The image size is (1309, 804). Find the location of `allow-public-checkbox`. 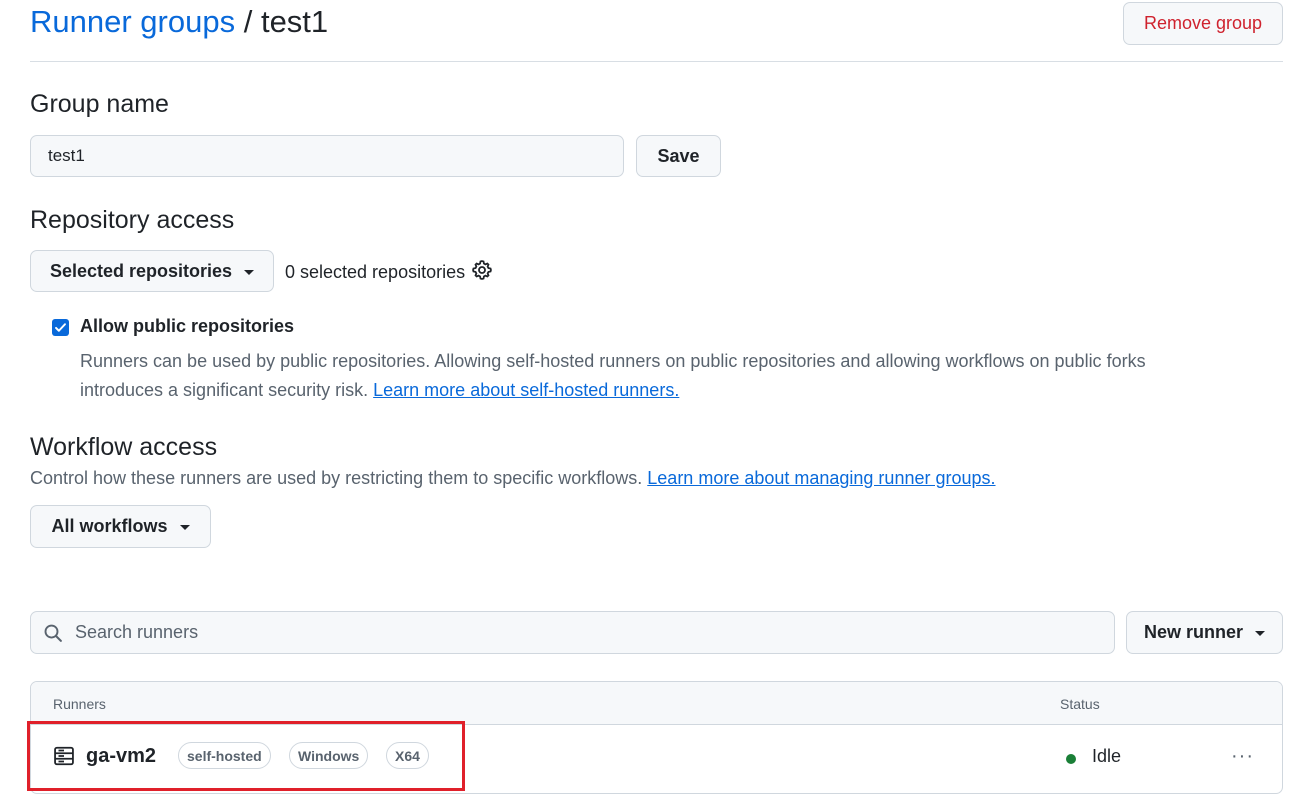

allow-public-checkbox is located at coordinates (60, 327).